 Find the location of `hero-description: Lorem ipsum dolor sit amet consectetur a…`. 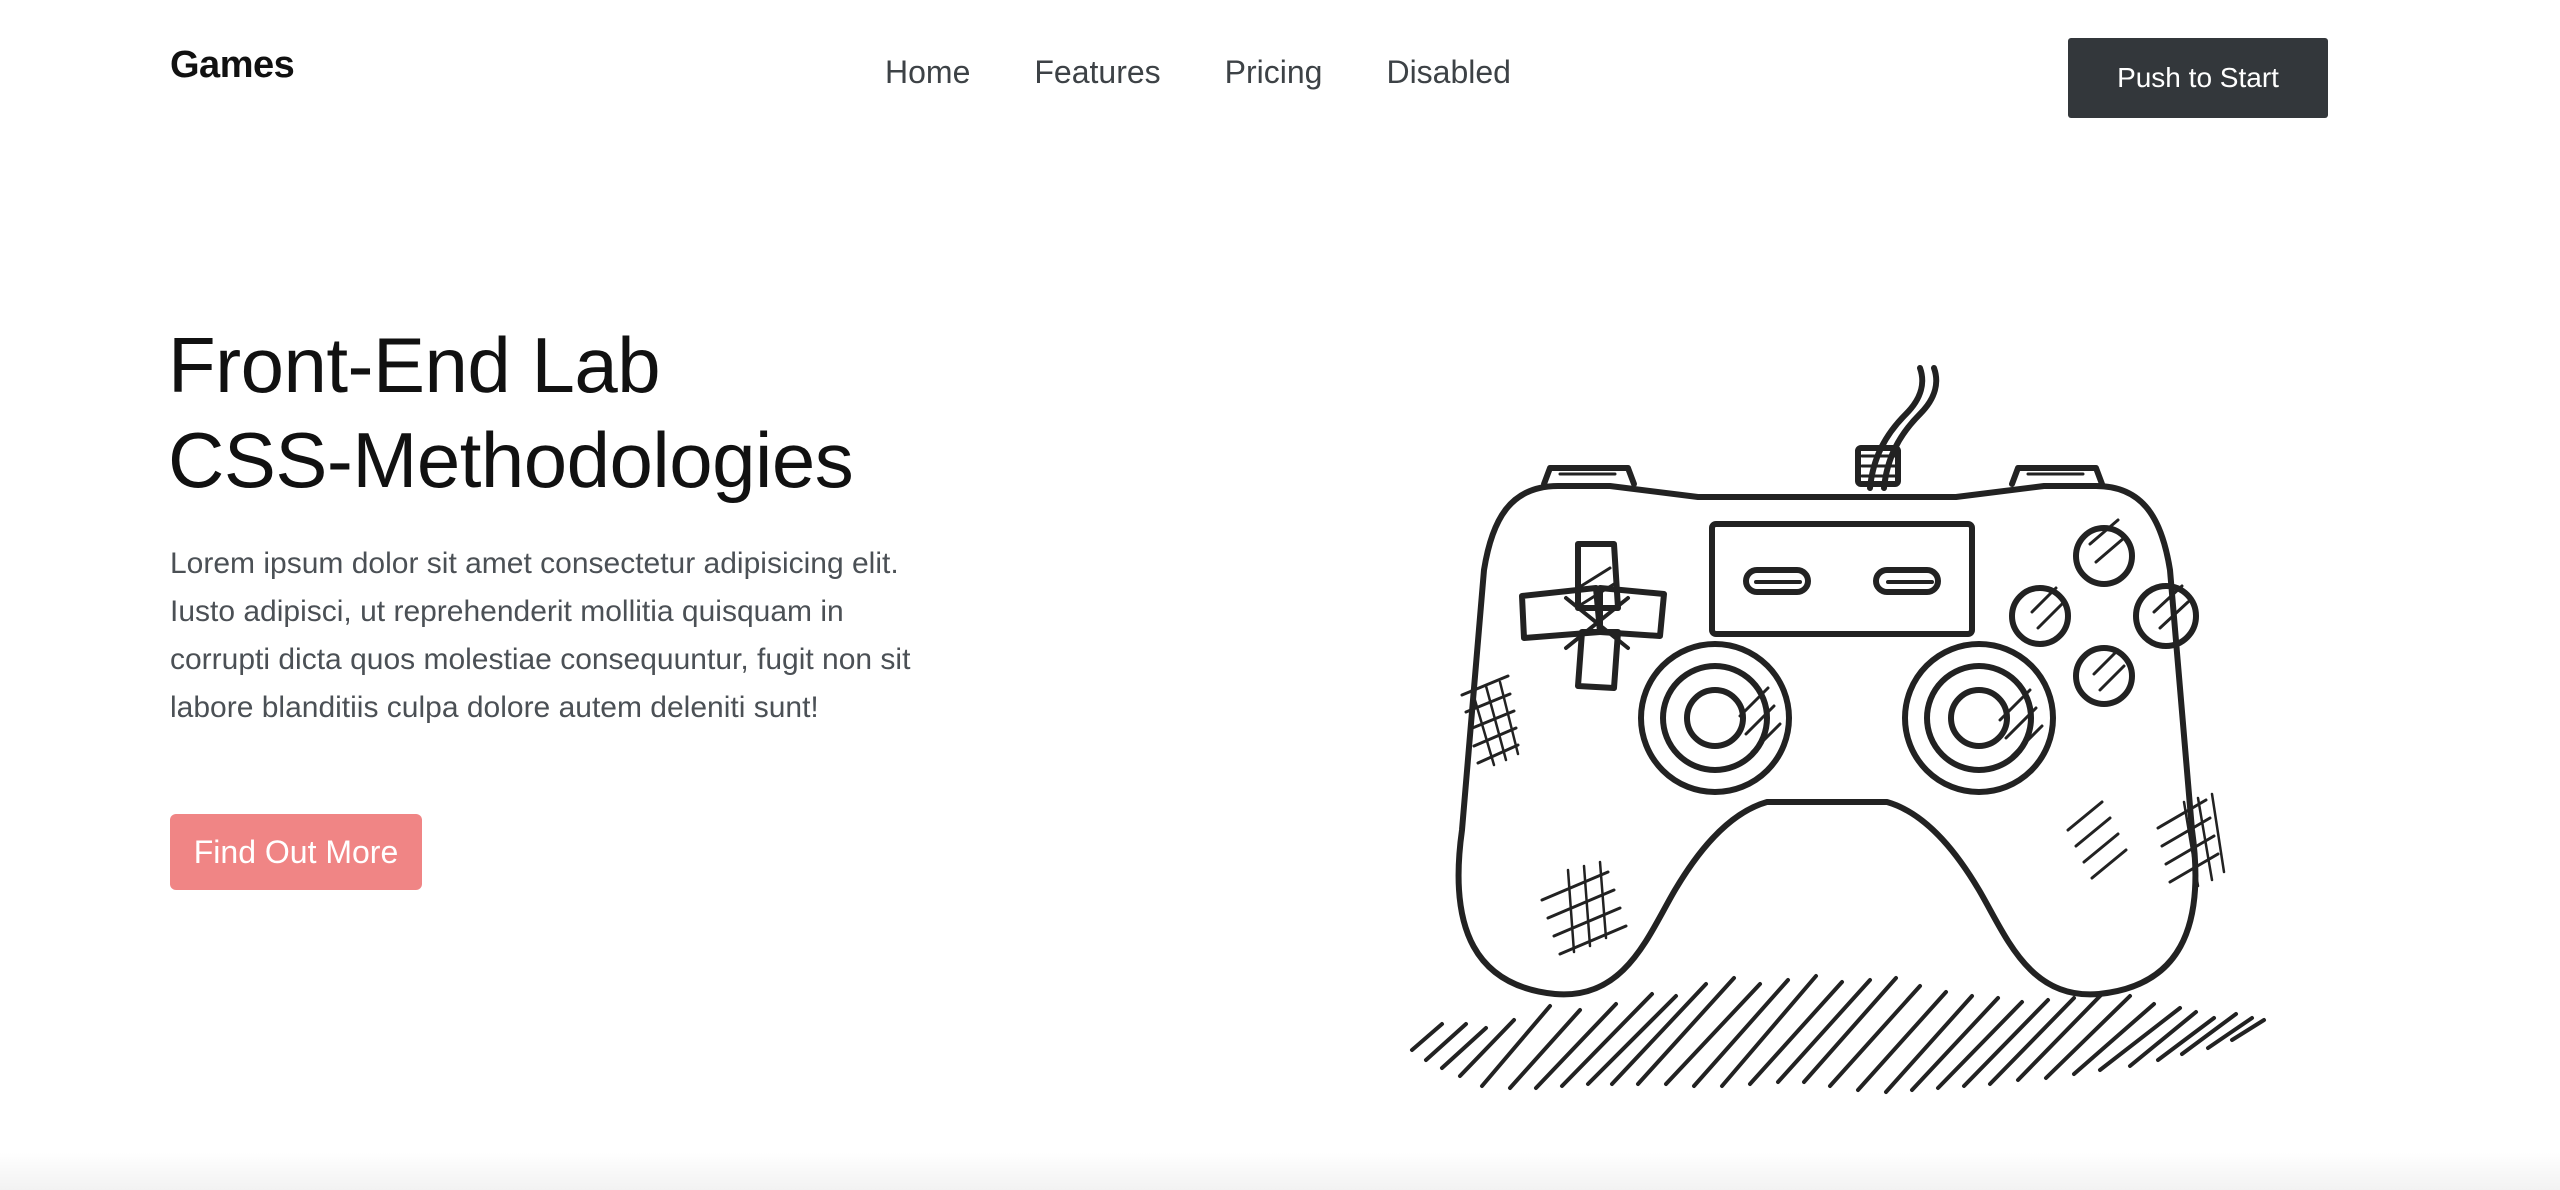

hero-description: Lorem ipsum dolor sit amet consectetur a… is located at coordinates (540, 635).